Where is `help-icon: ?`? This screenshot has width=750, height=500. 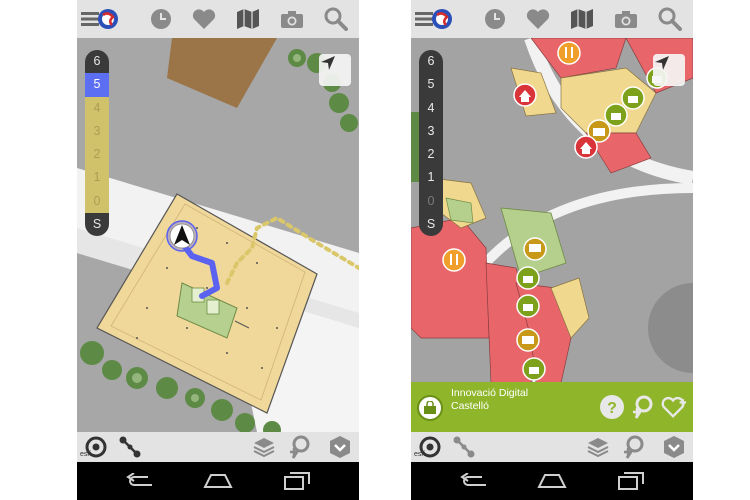 help-icon: ? is located at coordinates (612, 407).